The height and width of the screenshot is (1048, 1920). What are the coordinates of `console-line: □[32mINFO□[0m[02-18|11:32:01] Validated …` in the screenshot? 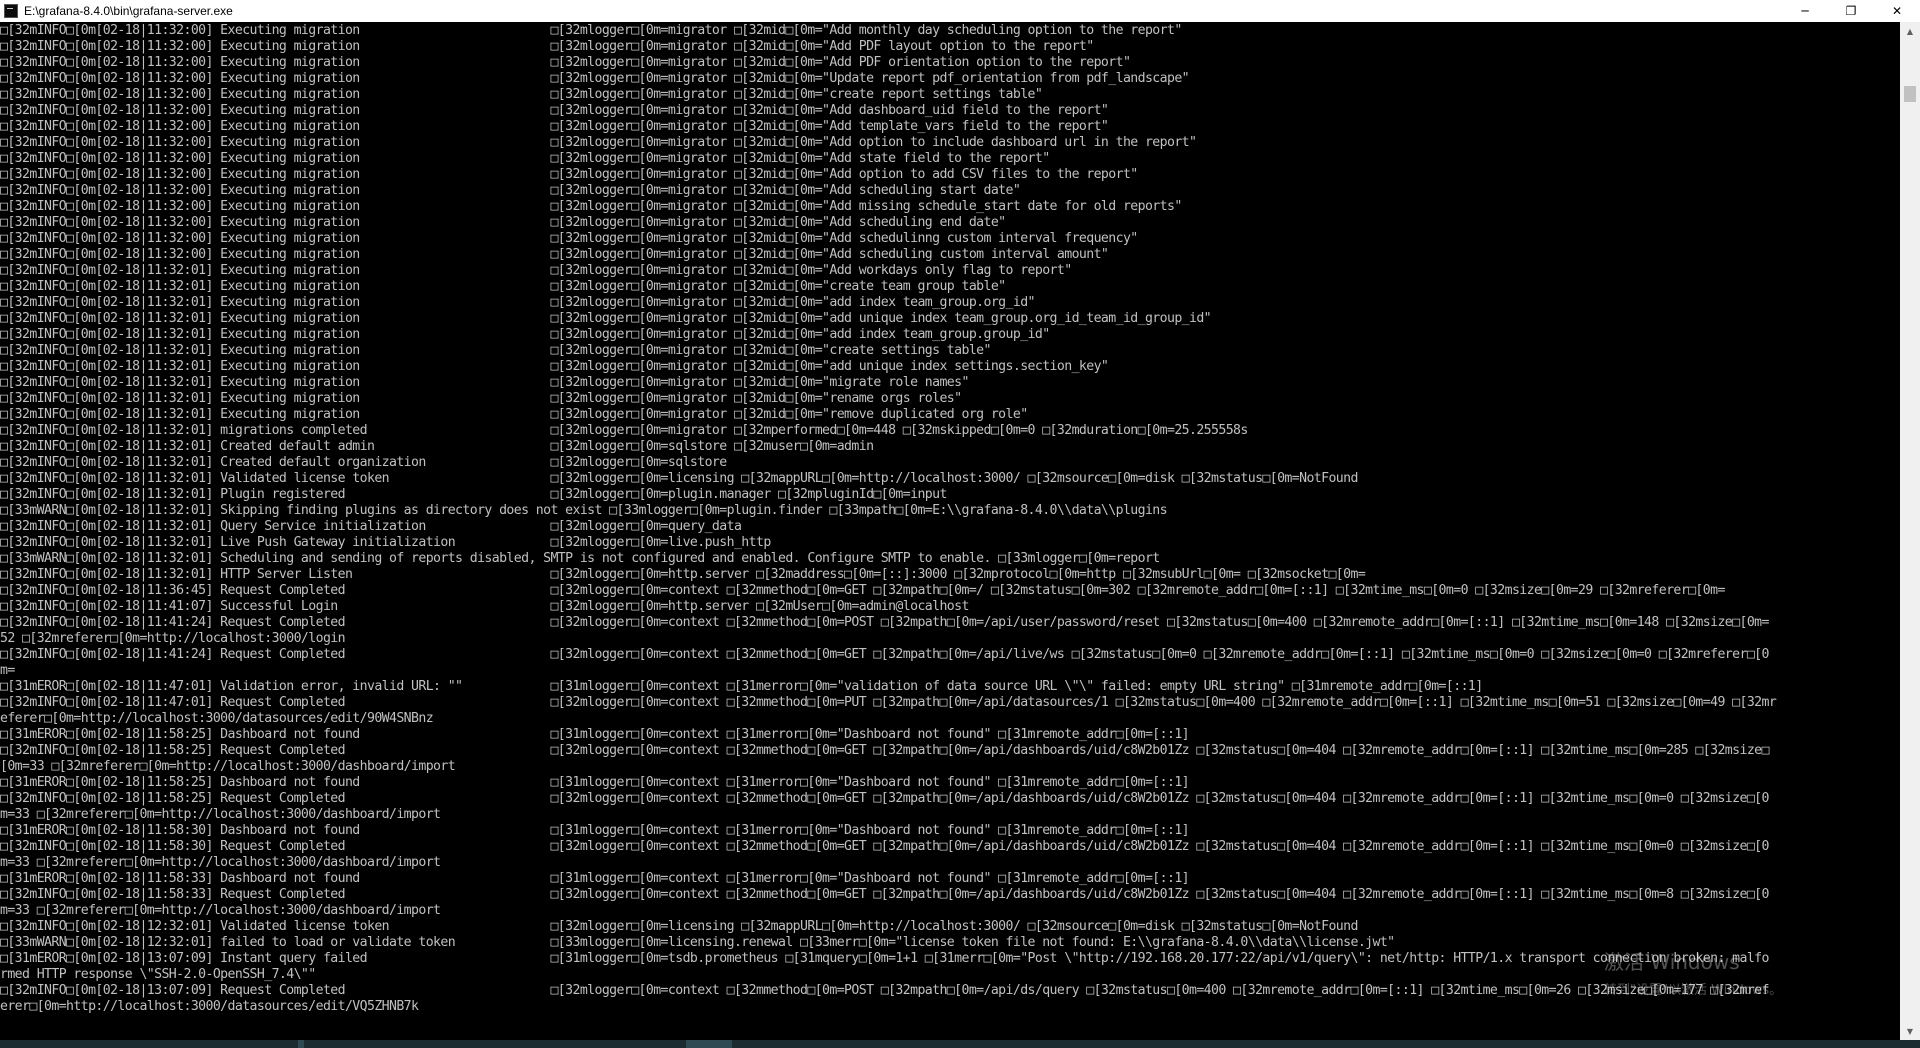 It's located at (679, 478).